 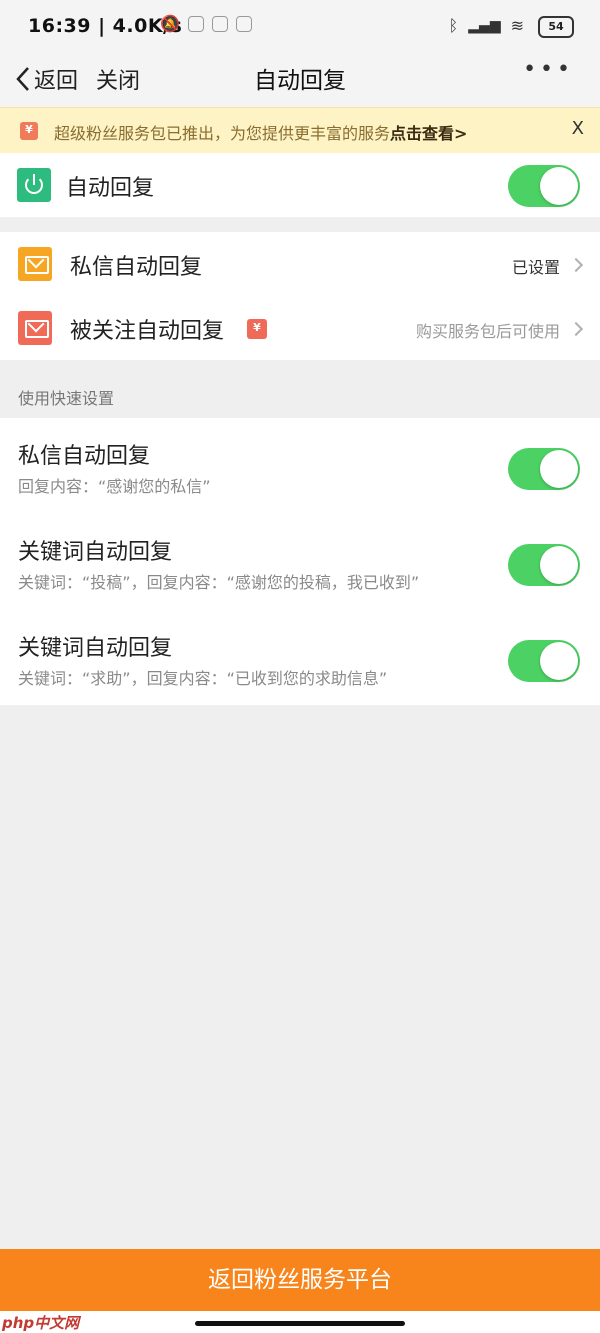 I want to click on system-icons: ᛒ ▂▄▆ ≋, so click(x=486, y=25).